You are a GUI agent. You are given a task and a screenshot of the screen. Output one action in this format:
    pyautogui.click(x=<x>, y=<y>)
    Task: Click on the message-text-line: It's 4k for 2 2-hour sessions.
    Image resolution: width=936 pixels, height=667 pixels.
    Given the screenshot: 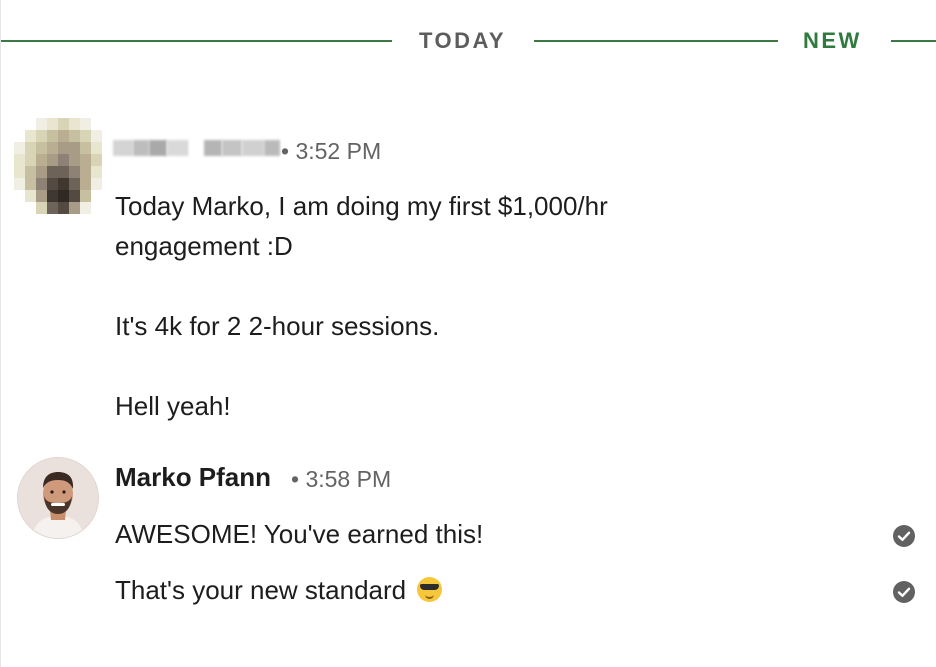 What is the action you would take?
    pyautogui.click(x=277, y=326)
    